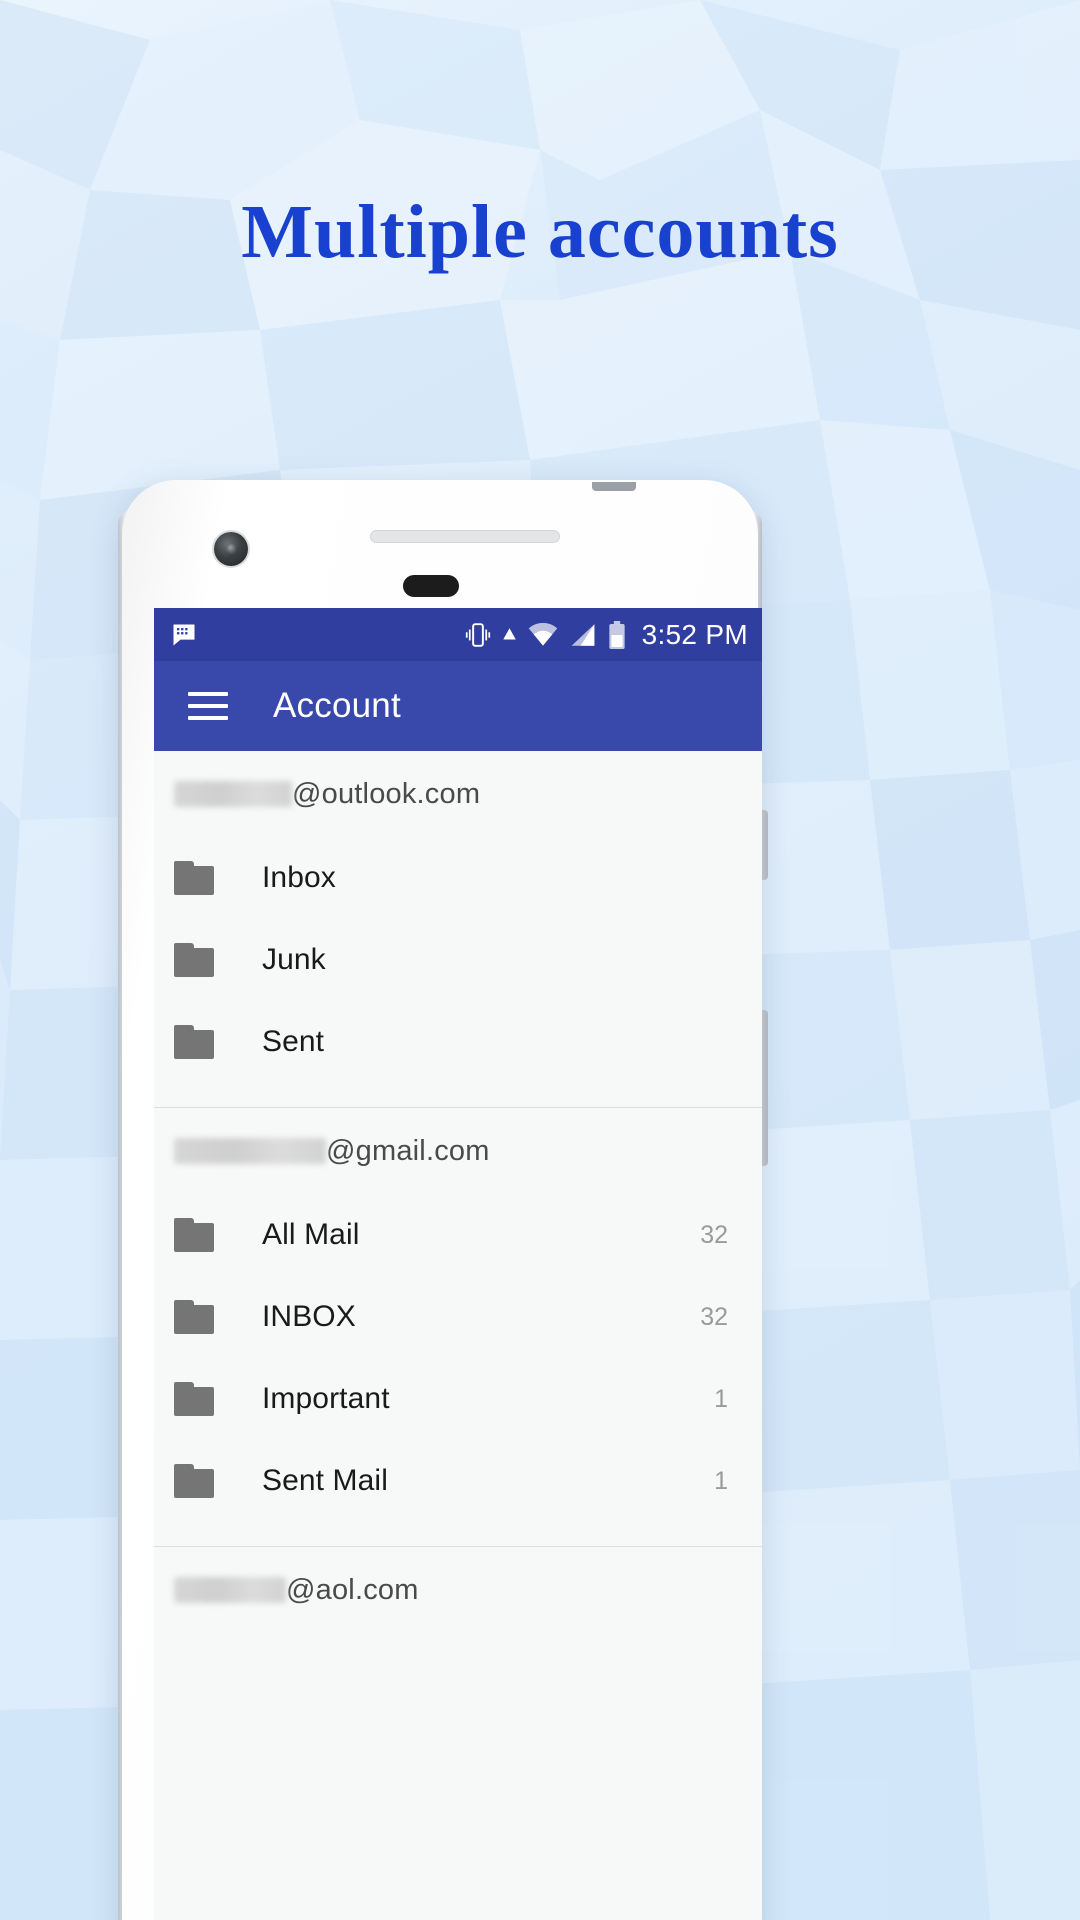 The image size is (1080, 1920). What do you see at coordinates (458, 1481) in the screenshot?
I see `folder-row: Sent Mail 1` at bounding box center [458, 1481].